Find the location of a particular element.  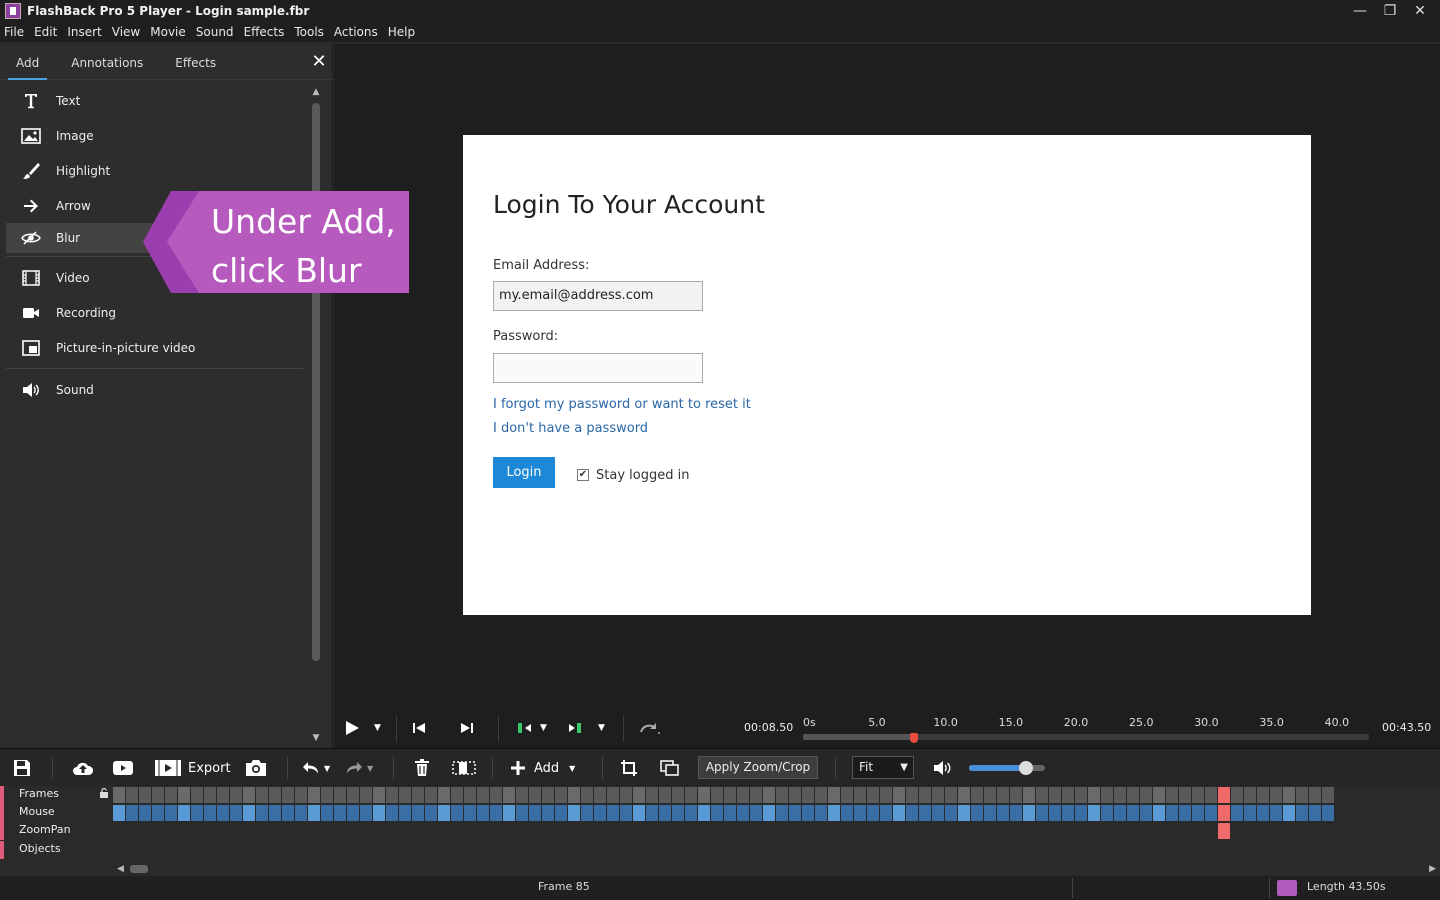

menu-insert: Insert is located at coordinates (84, 32).